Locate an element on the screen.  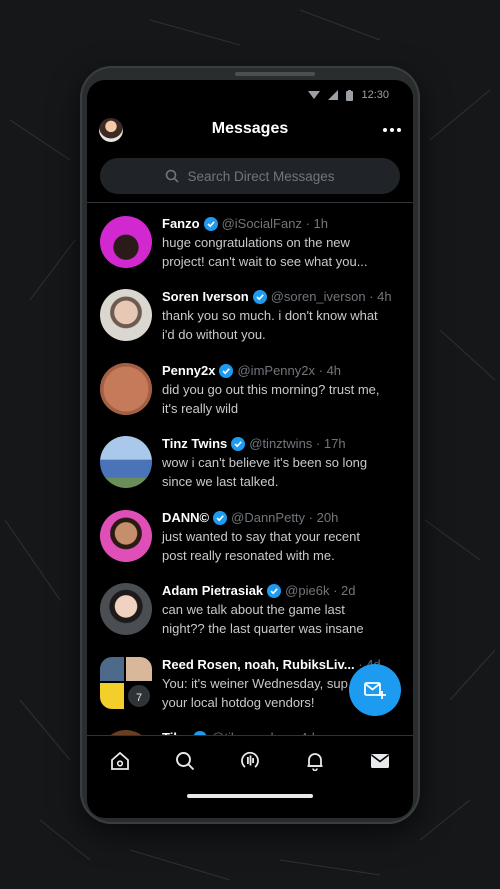
conversation-handle: @iSocialFanz is located at coordinates (261, 223).